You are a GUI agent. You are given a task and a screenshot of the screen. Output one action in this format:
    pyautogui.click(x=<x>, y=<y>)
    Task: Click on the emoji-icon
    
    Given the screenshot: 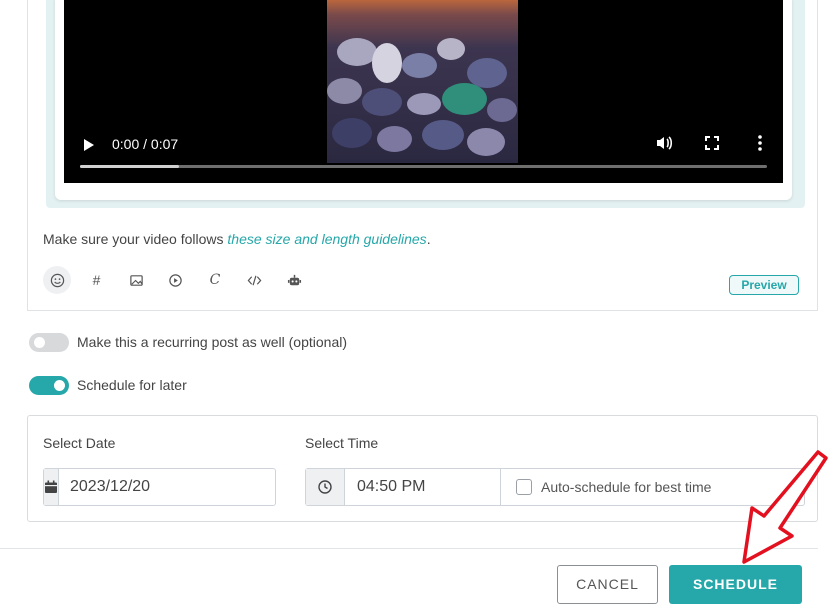 What is the action you would take?
    pyautogui.click(x=57, y=280)
    